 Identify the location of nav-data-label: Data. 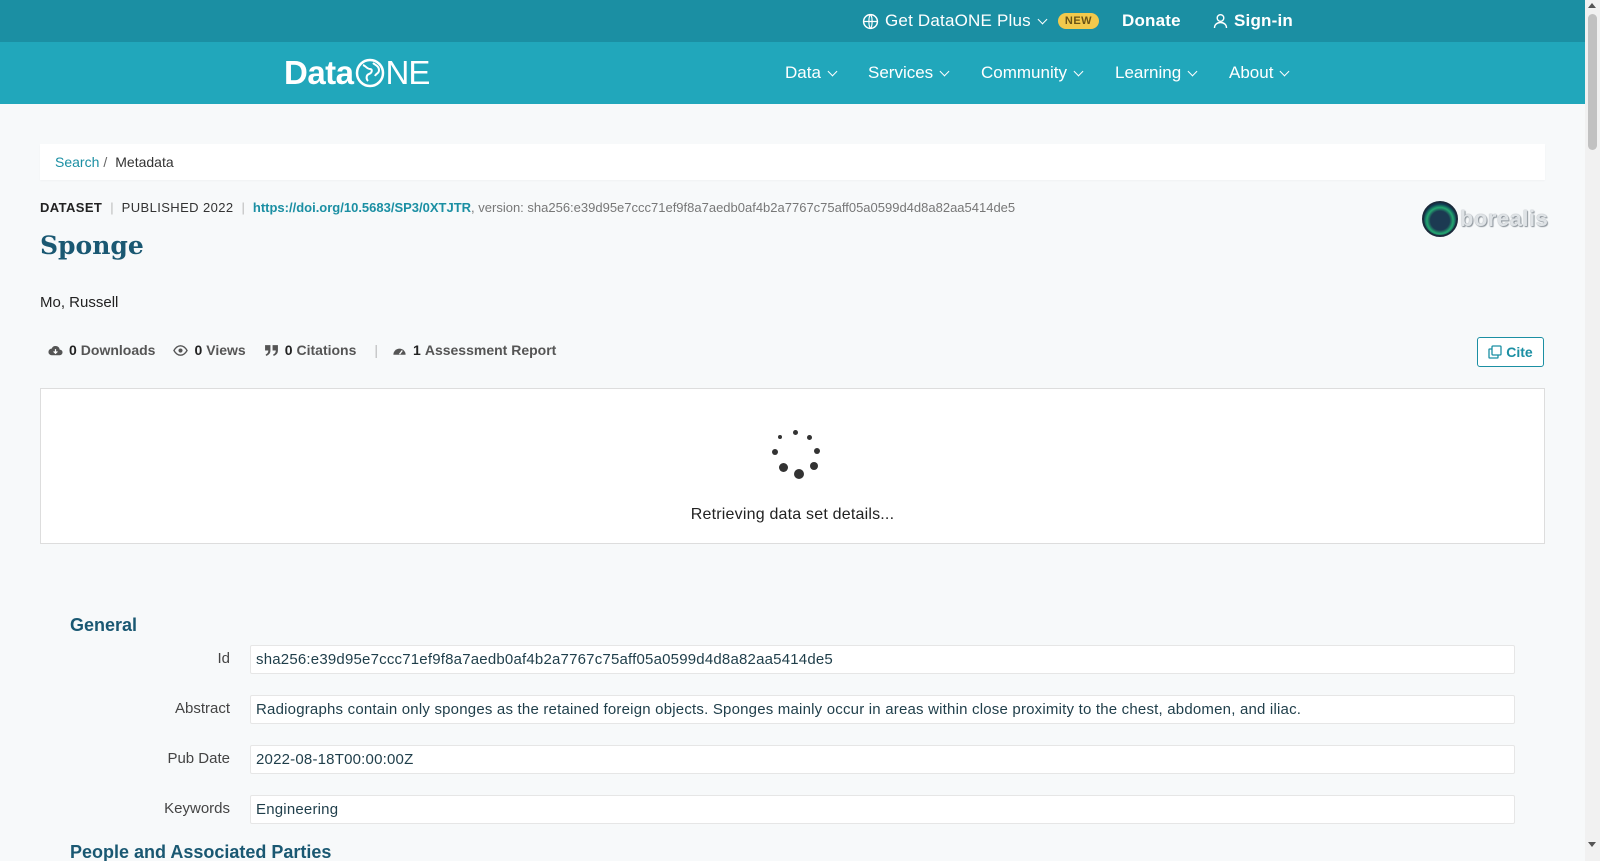
(803, 72).